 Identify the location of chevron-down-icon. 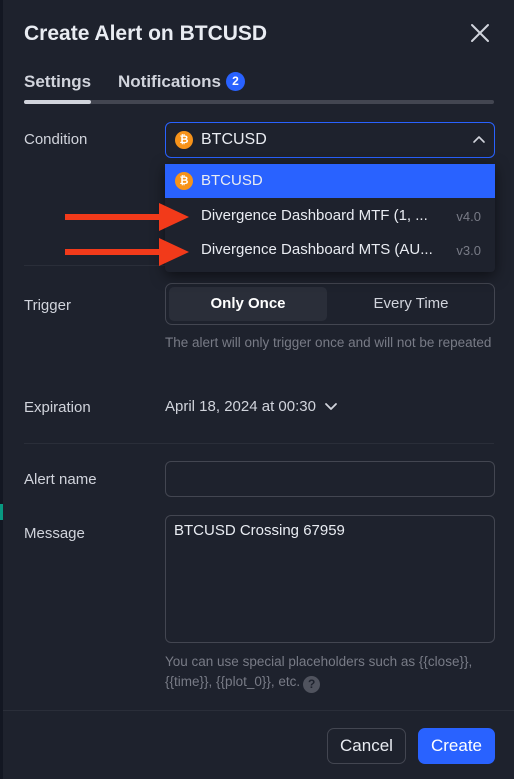
(331, 406).